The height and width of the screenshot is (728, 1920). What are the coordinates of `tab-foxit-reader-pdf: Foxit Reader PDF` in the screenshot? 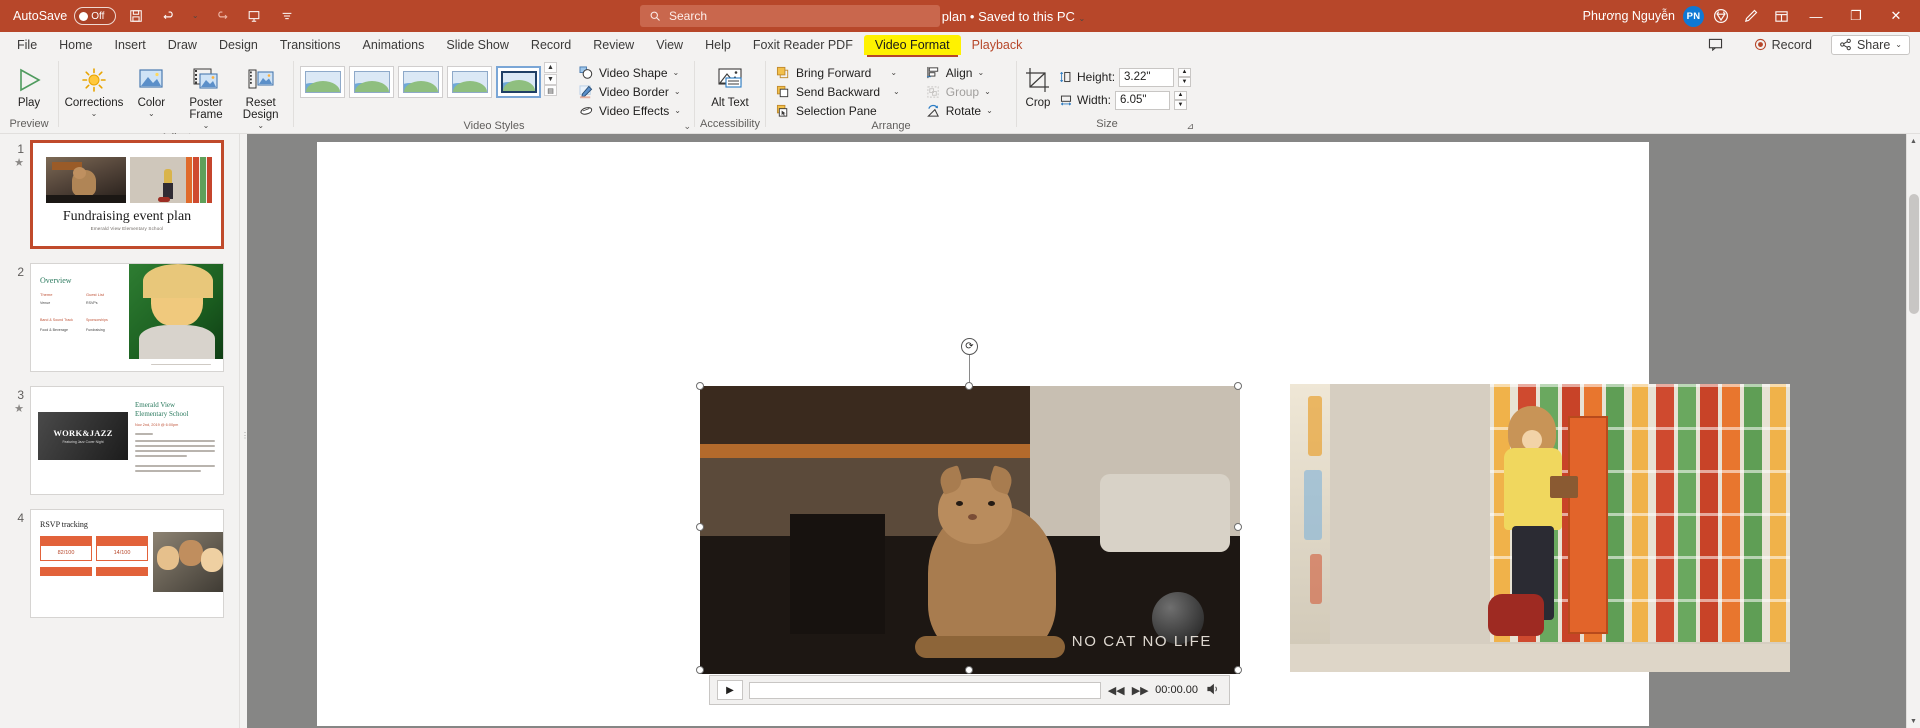 It's located at (803, 45).